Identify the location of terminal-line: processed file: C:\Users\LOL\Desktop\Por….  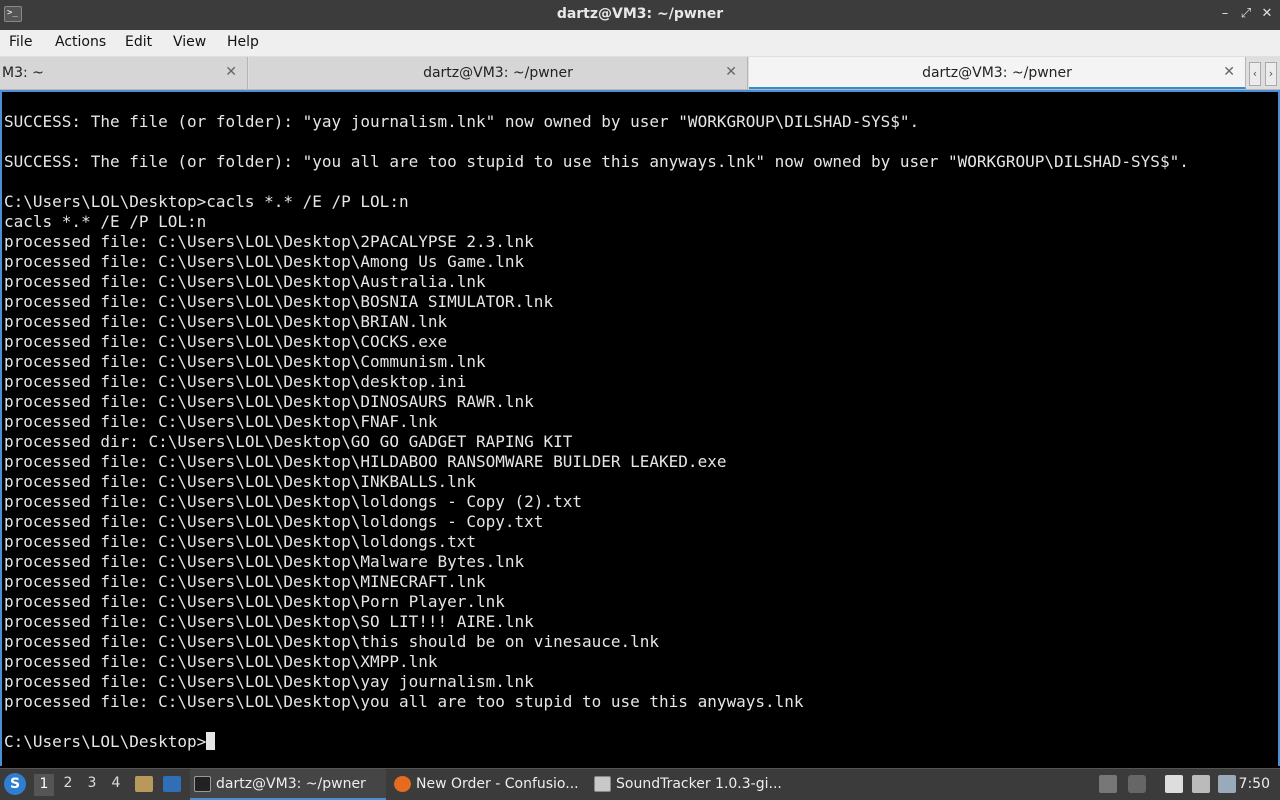
(254, 601).